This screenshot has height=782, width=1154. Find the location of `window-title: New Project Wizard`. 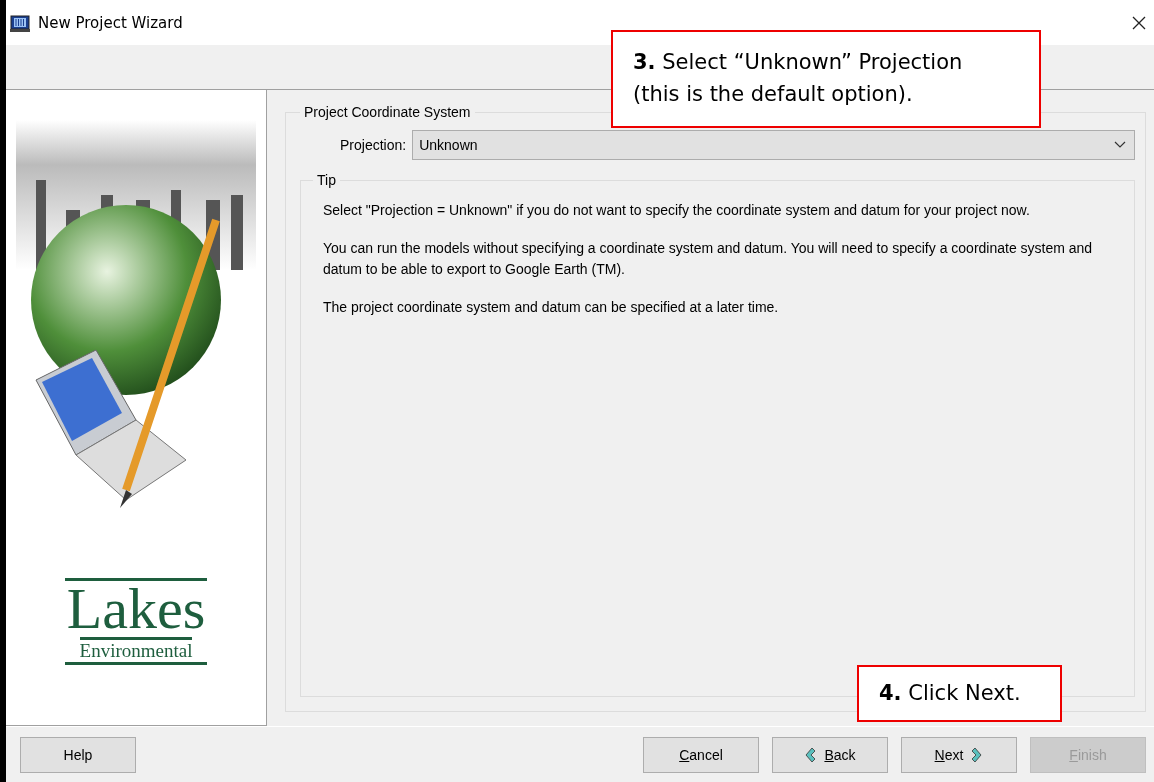

window-title: New Project Wizard is located at coordinates (110, 22).